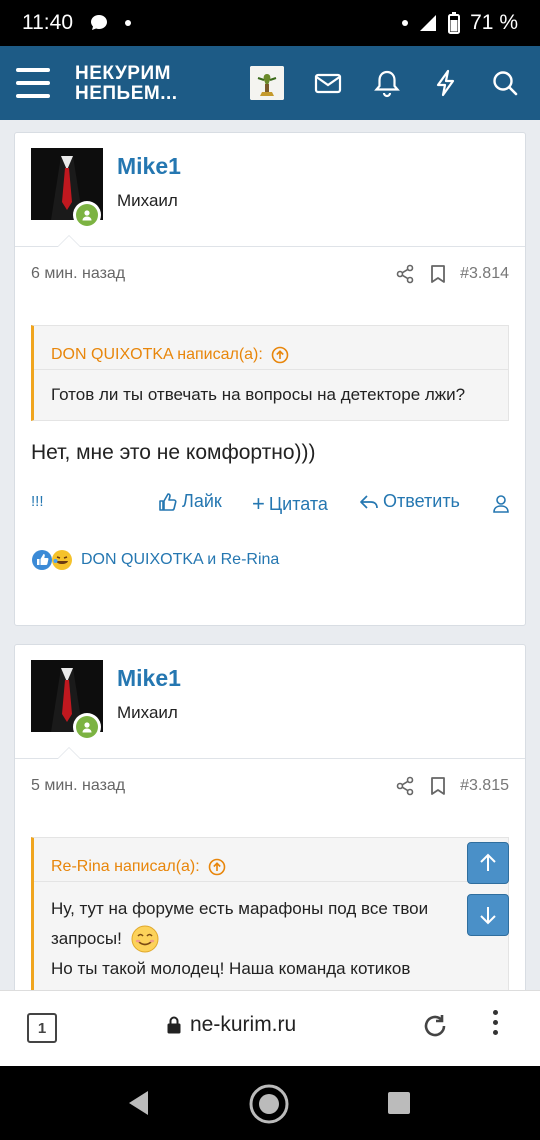 The height and width of the screenshot is (1140, 540). Describe the element at coordinates (139, 1103) in the screenshot. I see `back-icon` at that location.